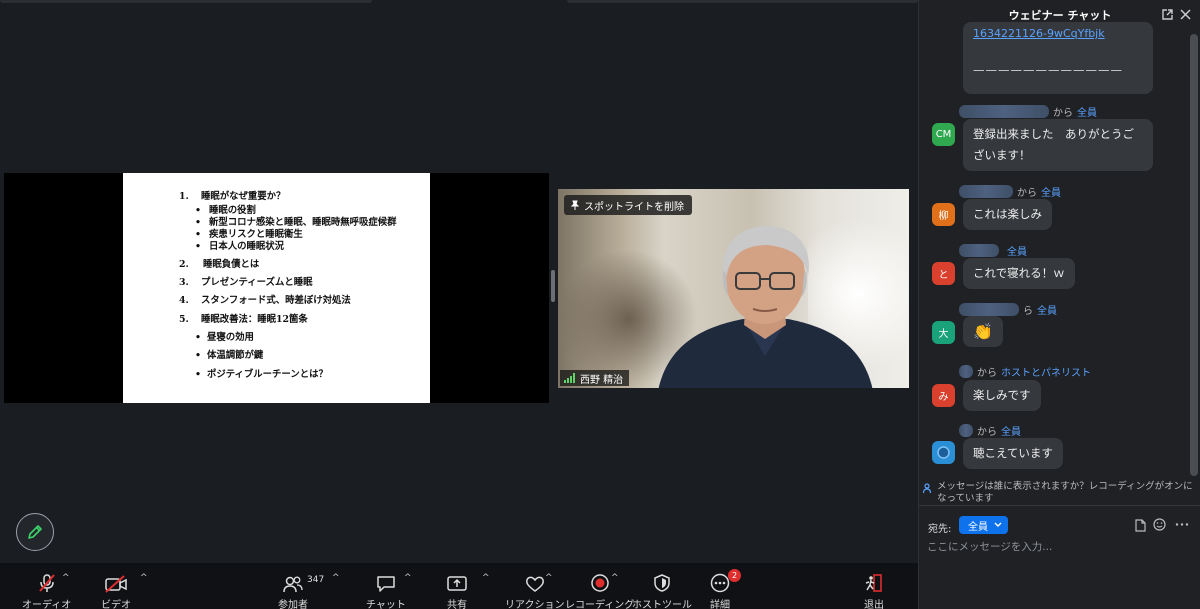 The image size is (1200, 609). What do you see at coordinates (457, 604) in the screenshot?
I see `share-label: 共有` at bounding box center [457, 604].